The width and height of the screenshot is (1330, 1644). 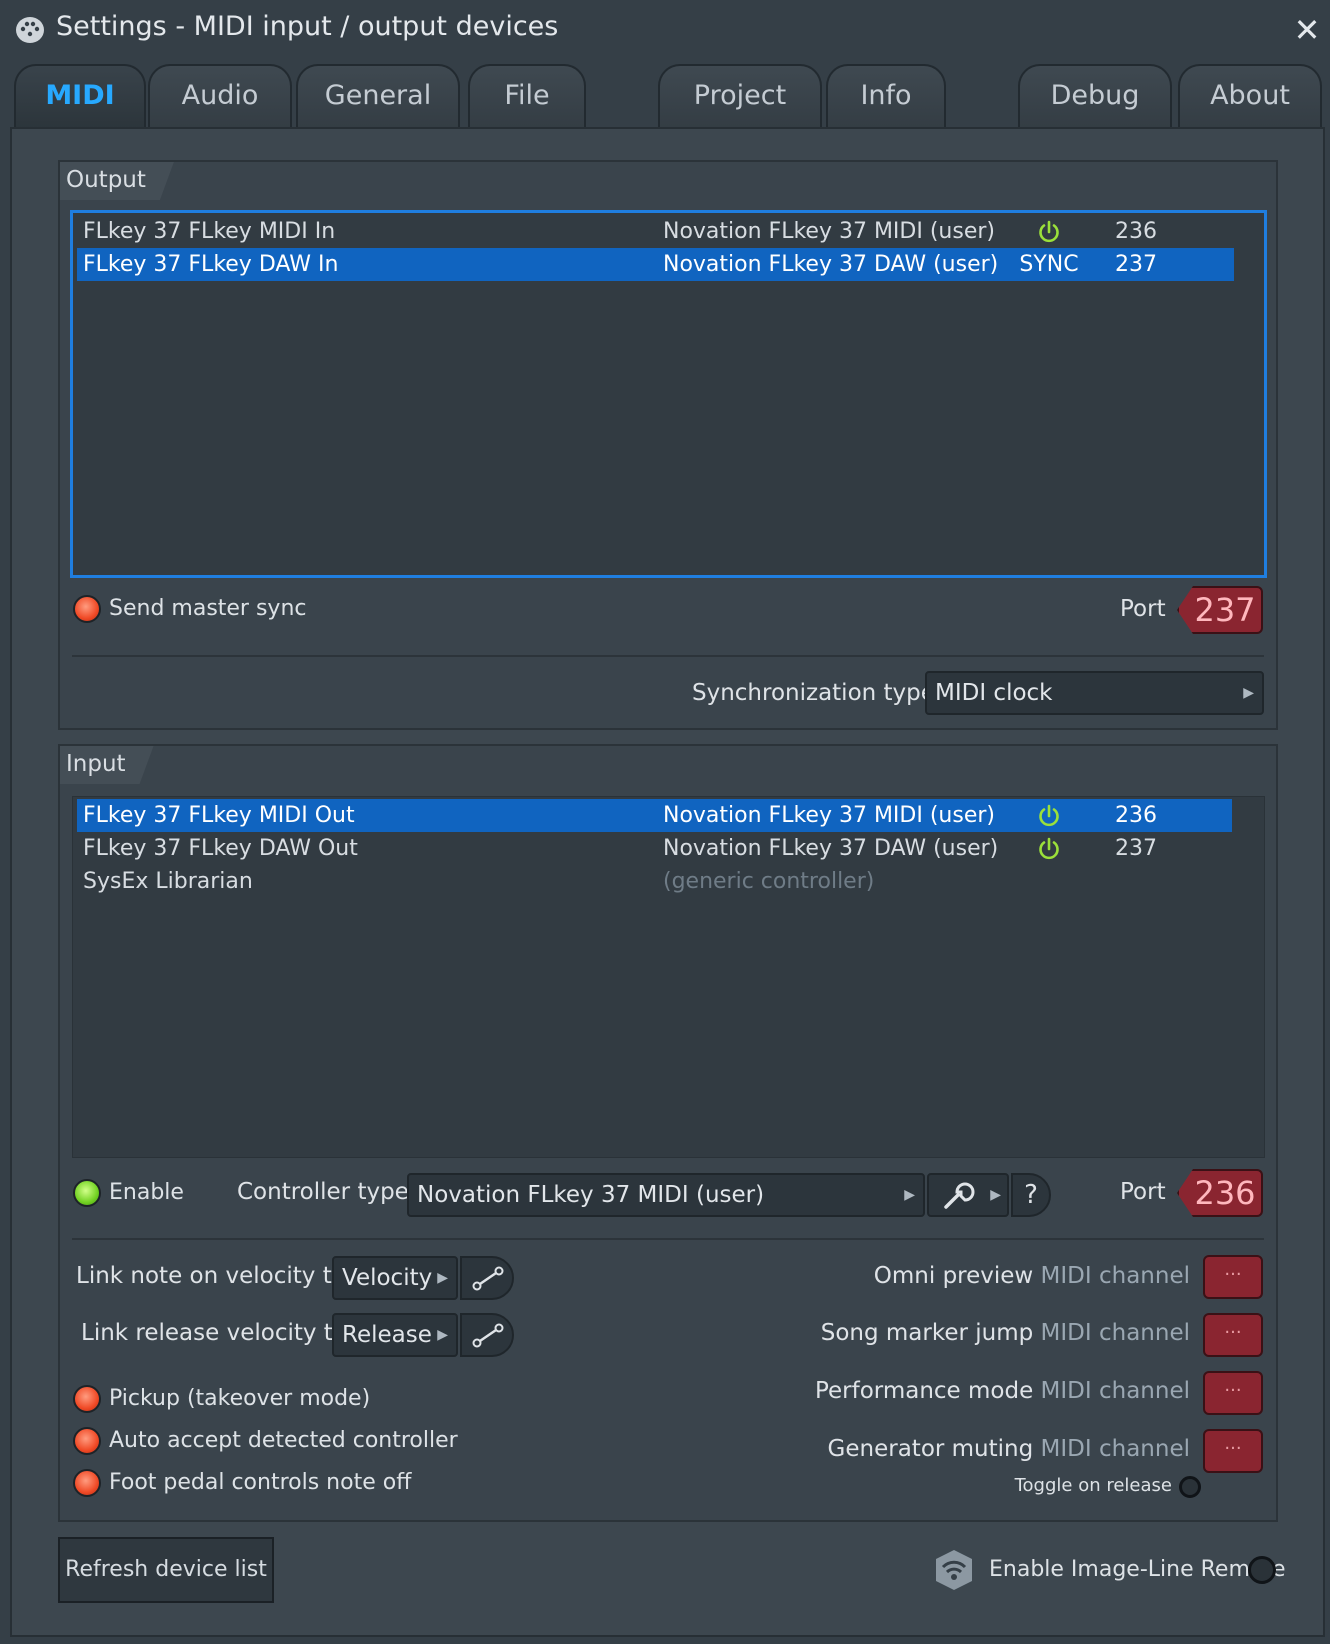 What do you see at coordinates (1233, 1451) in the screenshot?
I see `generator-muting-channel: ···` at bounding box center [1233, 1451].